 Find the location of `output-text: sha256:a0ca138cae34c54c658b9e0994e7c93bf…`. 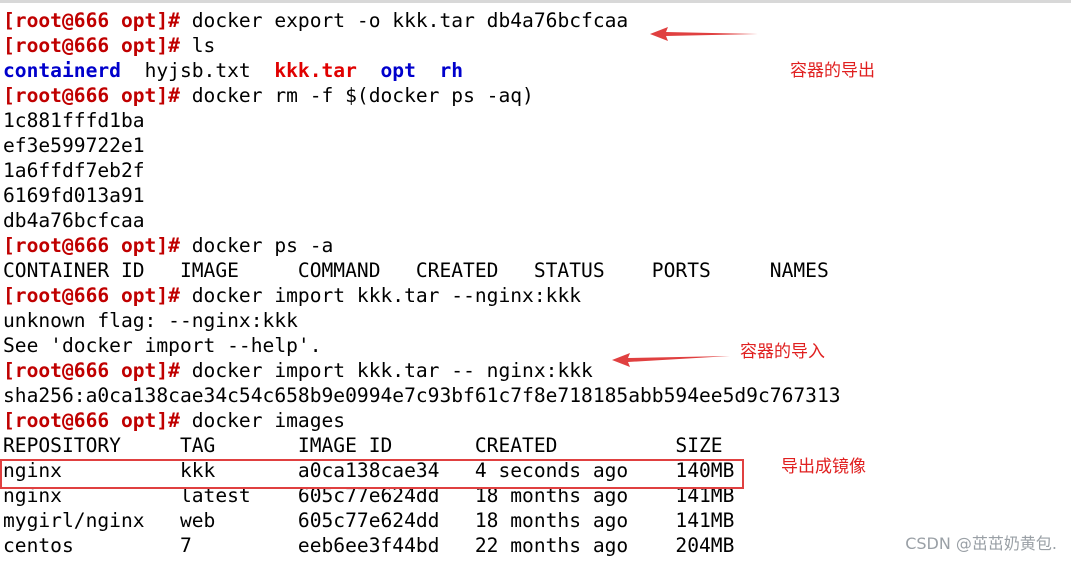

output-text: sha256:a0ca138cae34c54c658b9e0994e7c93bf… is located at coordinates (422, 395).